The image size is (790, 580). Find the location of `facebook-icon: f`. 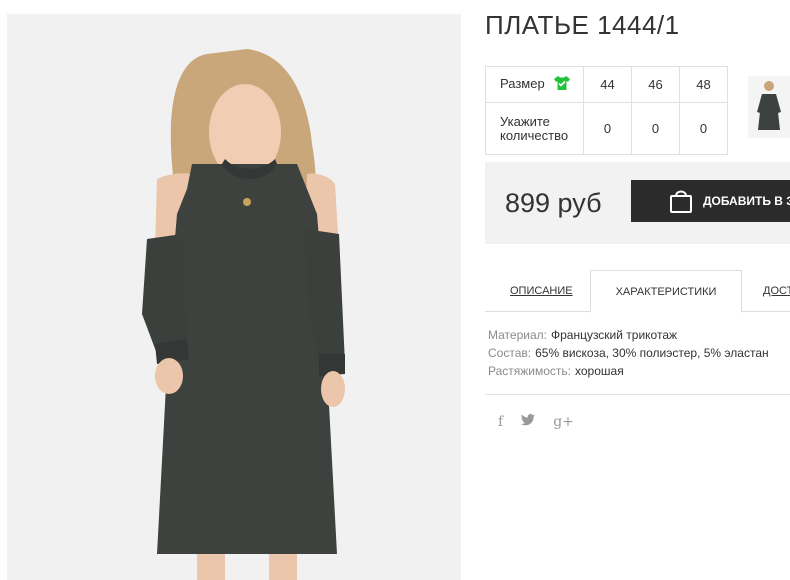

facebook-icon: f is located at coordinates (500, 422).